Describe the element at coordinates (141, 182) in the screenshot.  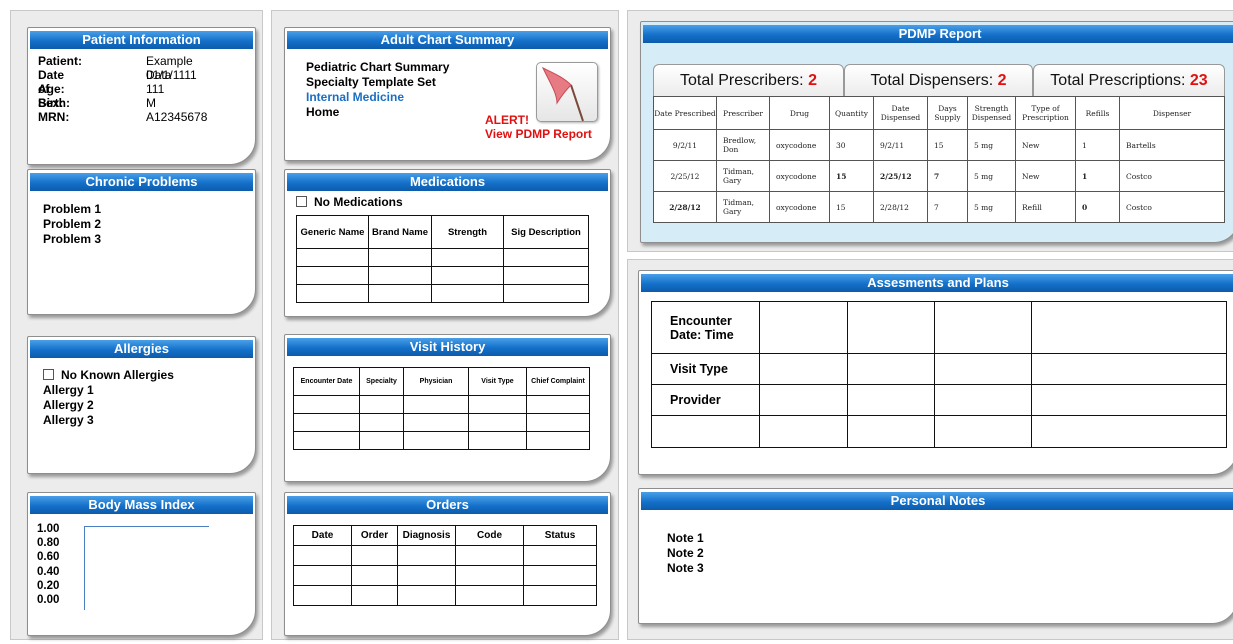
I see `chronic-problems-title: Chronic Problems` at that location.